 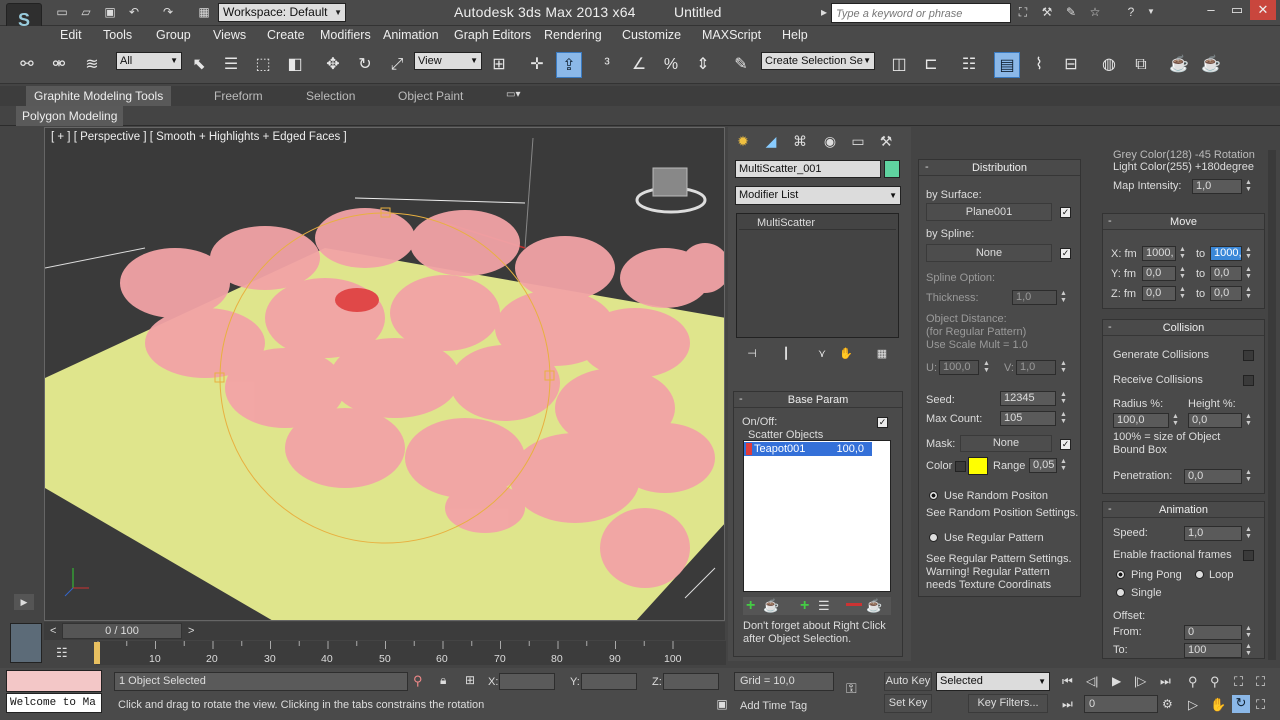 What do you see at coordinates (1248, 355) in the screenshot?
I see `generate-collisions-checkbox` at bounding box center [1248, 355].